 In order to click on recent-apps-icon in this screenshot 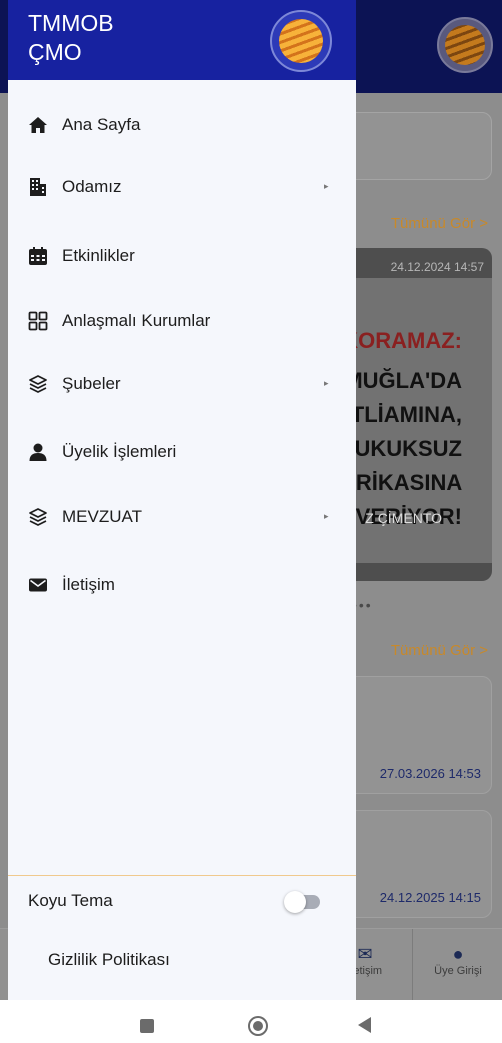, I will do `click(147, 1026)`.